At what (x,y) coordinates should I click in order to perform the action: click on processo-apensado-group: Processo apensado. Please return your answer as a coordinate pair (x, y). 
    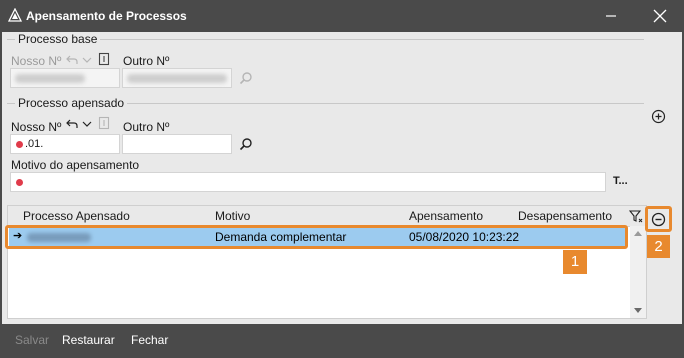
    Looking at the image, I should click on (325, 103).